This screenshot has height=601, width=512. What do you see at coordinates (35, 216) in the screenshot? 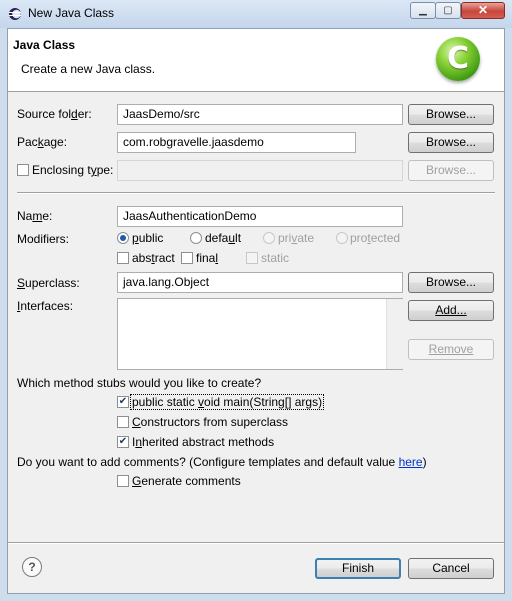
I see `name-label: Name:` at bounding box center [35, 216].